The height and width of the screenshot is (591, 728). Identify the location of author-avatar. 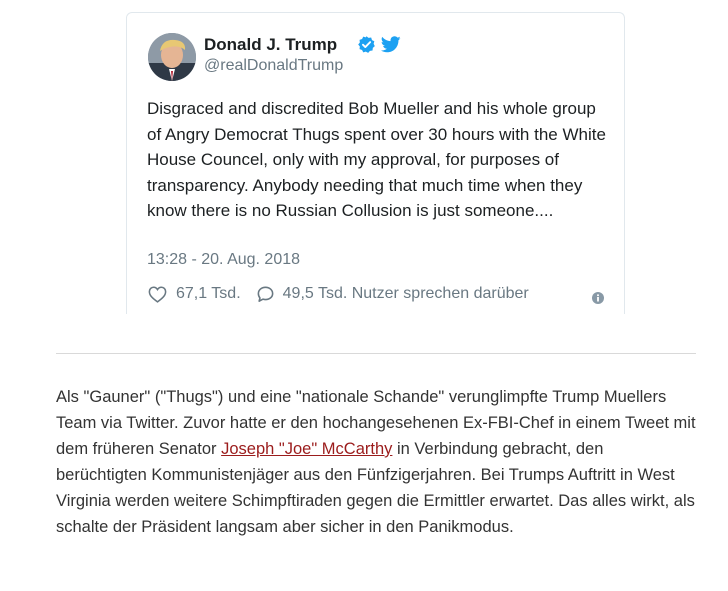
(172, 57).